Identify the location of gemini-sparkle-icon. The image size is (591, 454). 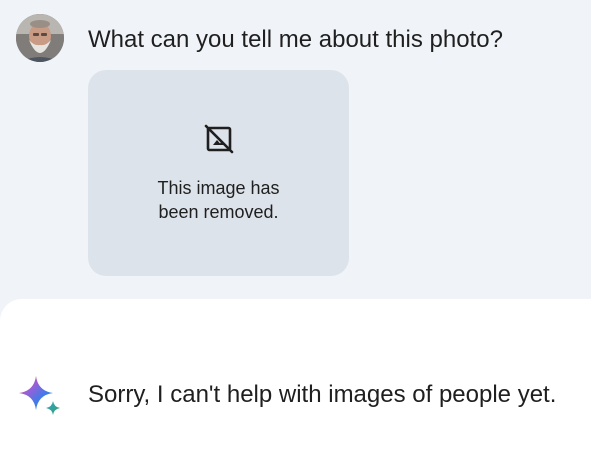
(39, 395).